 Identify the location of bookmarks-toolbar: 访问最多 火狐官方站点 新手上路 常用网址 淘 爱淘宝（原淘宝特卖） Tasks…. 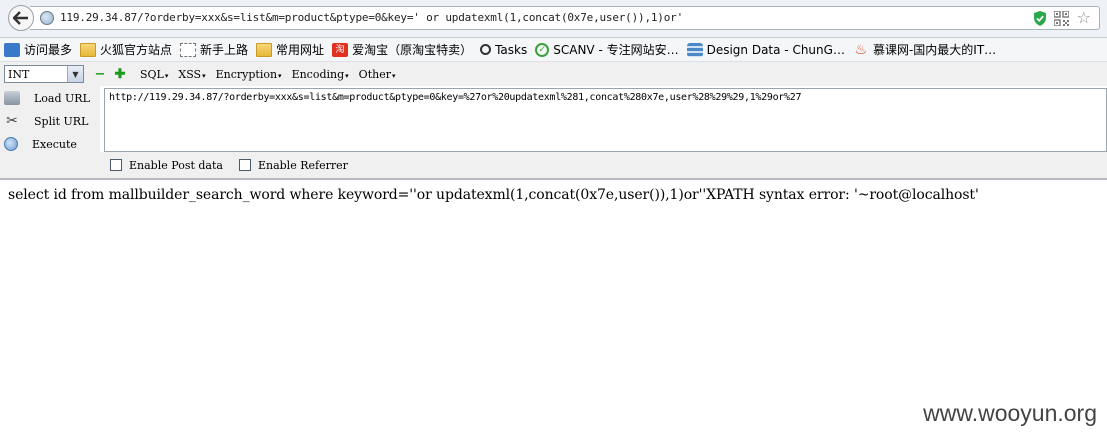
(553, 50).